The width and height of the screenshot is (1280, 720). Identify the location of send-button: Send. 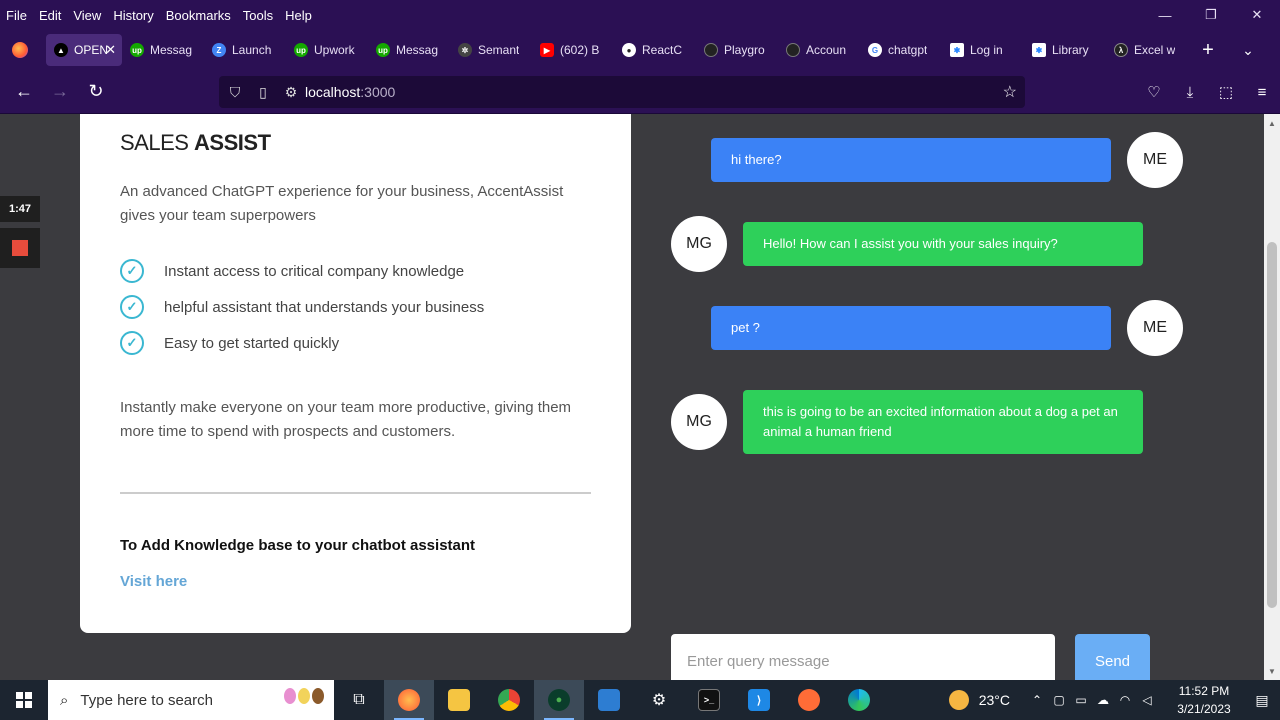
(1112, 657).